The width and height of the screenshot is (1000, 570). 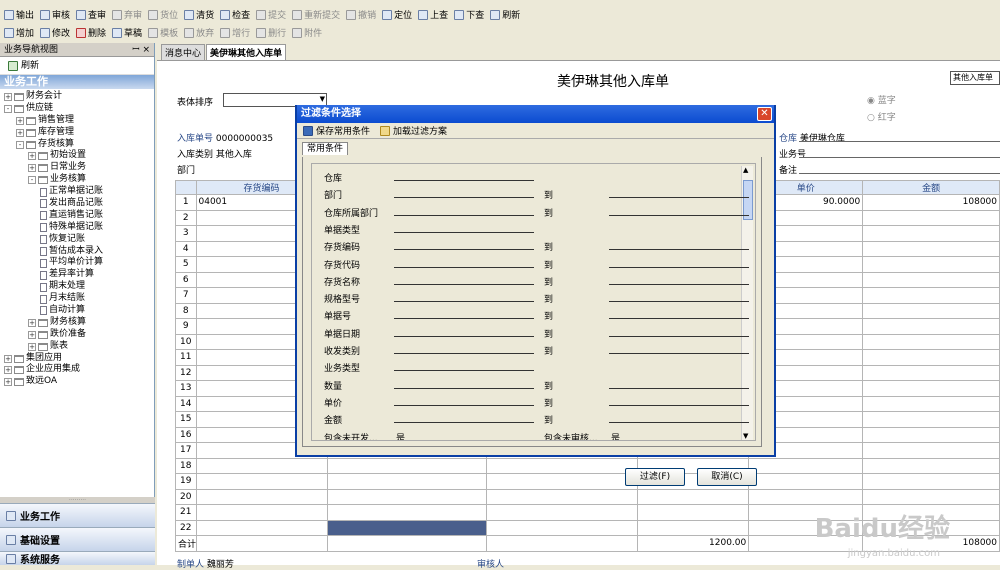 I want to click on grid-cell: 108000, so click(x=931, y=202).